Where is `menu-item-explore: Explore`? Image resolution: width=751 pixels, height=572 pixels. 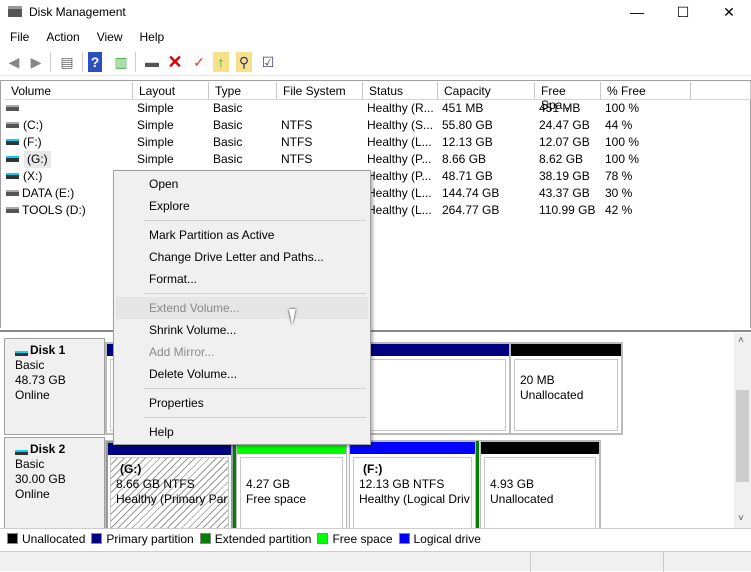 menu-item-explore: Explore is located at coordinates (242, 206).